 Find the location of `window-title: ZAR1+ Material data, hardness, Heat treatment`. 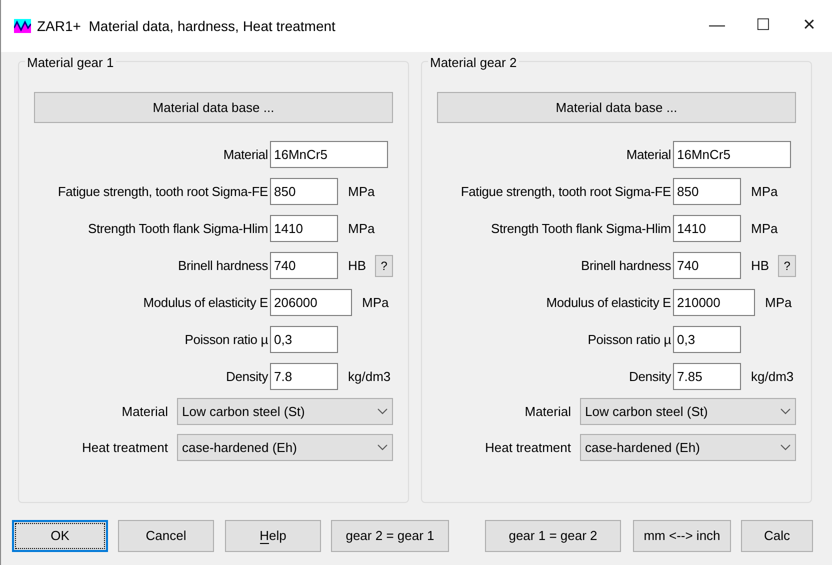

window-title: ZAR1+ Material data, hardness, Heat treatment is located at coordinates (186, 26).